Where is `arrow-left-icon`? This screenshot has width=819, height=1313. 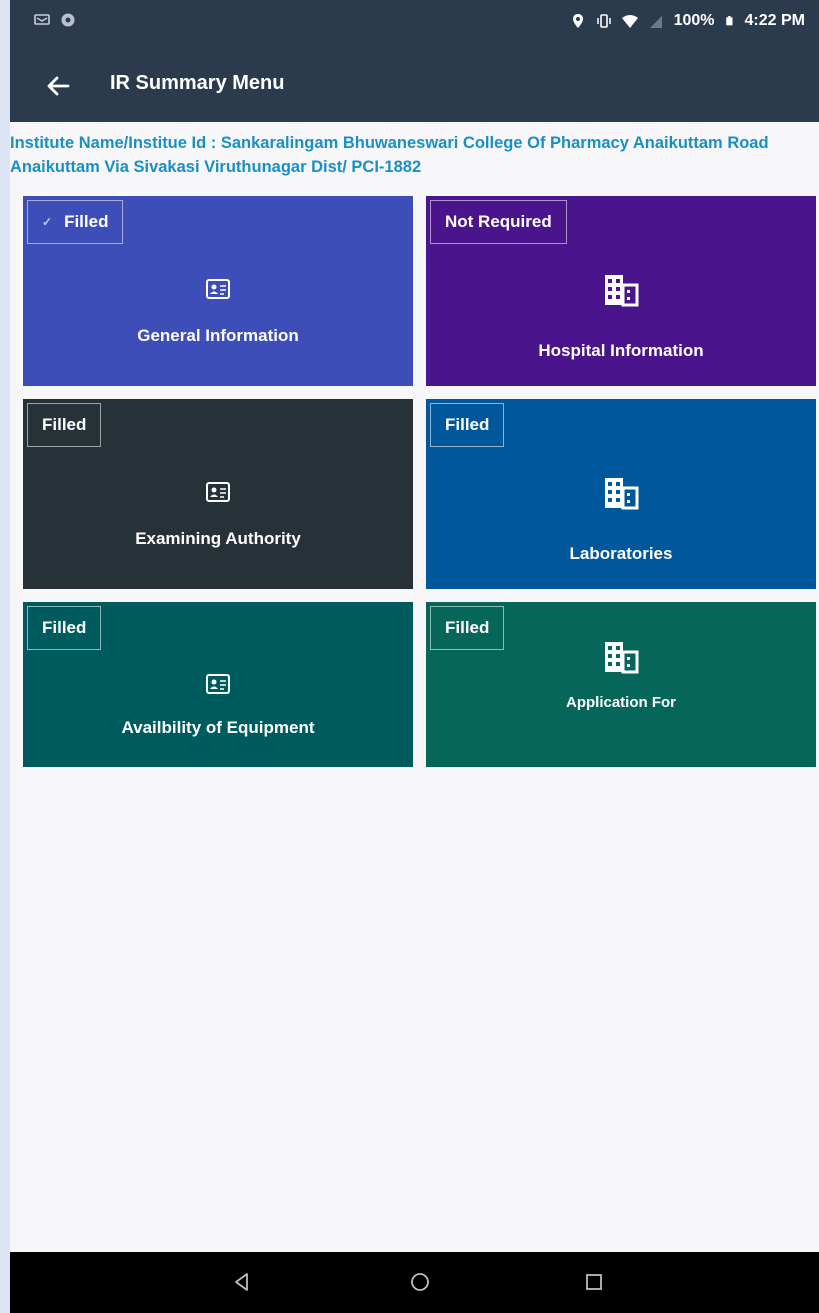
arrow-left-icon is located at coordinates (58, 86).